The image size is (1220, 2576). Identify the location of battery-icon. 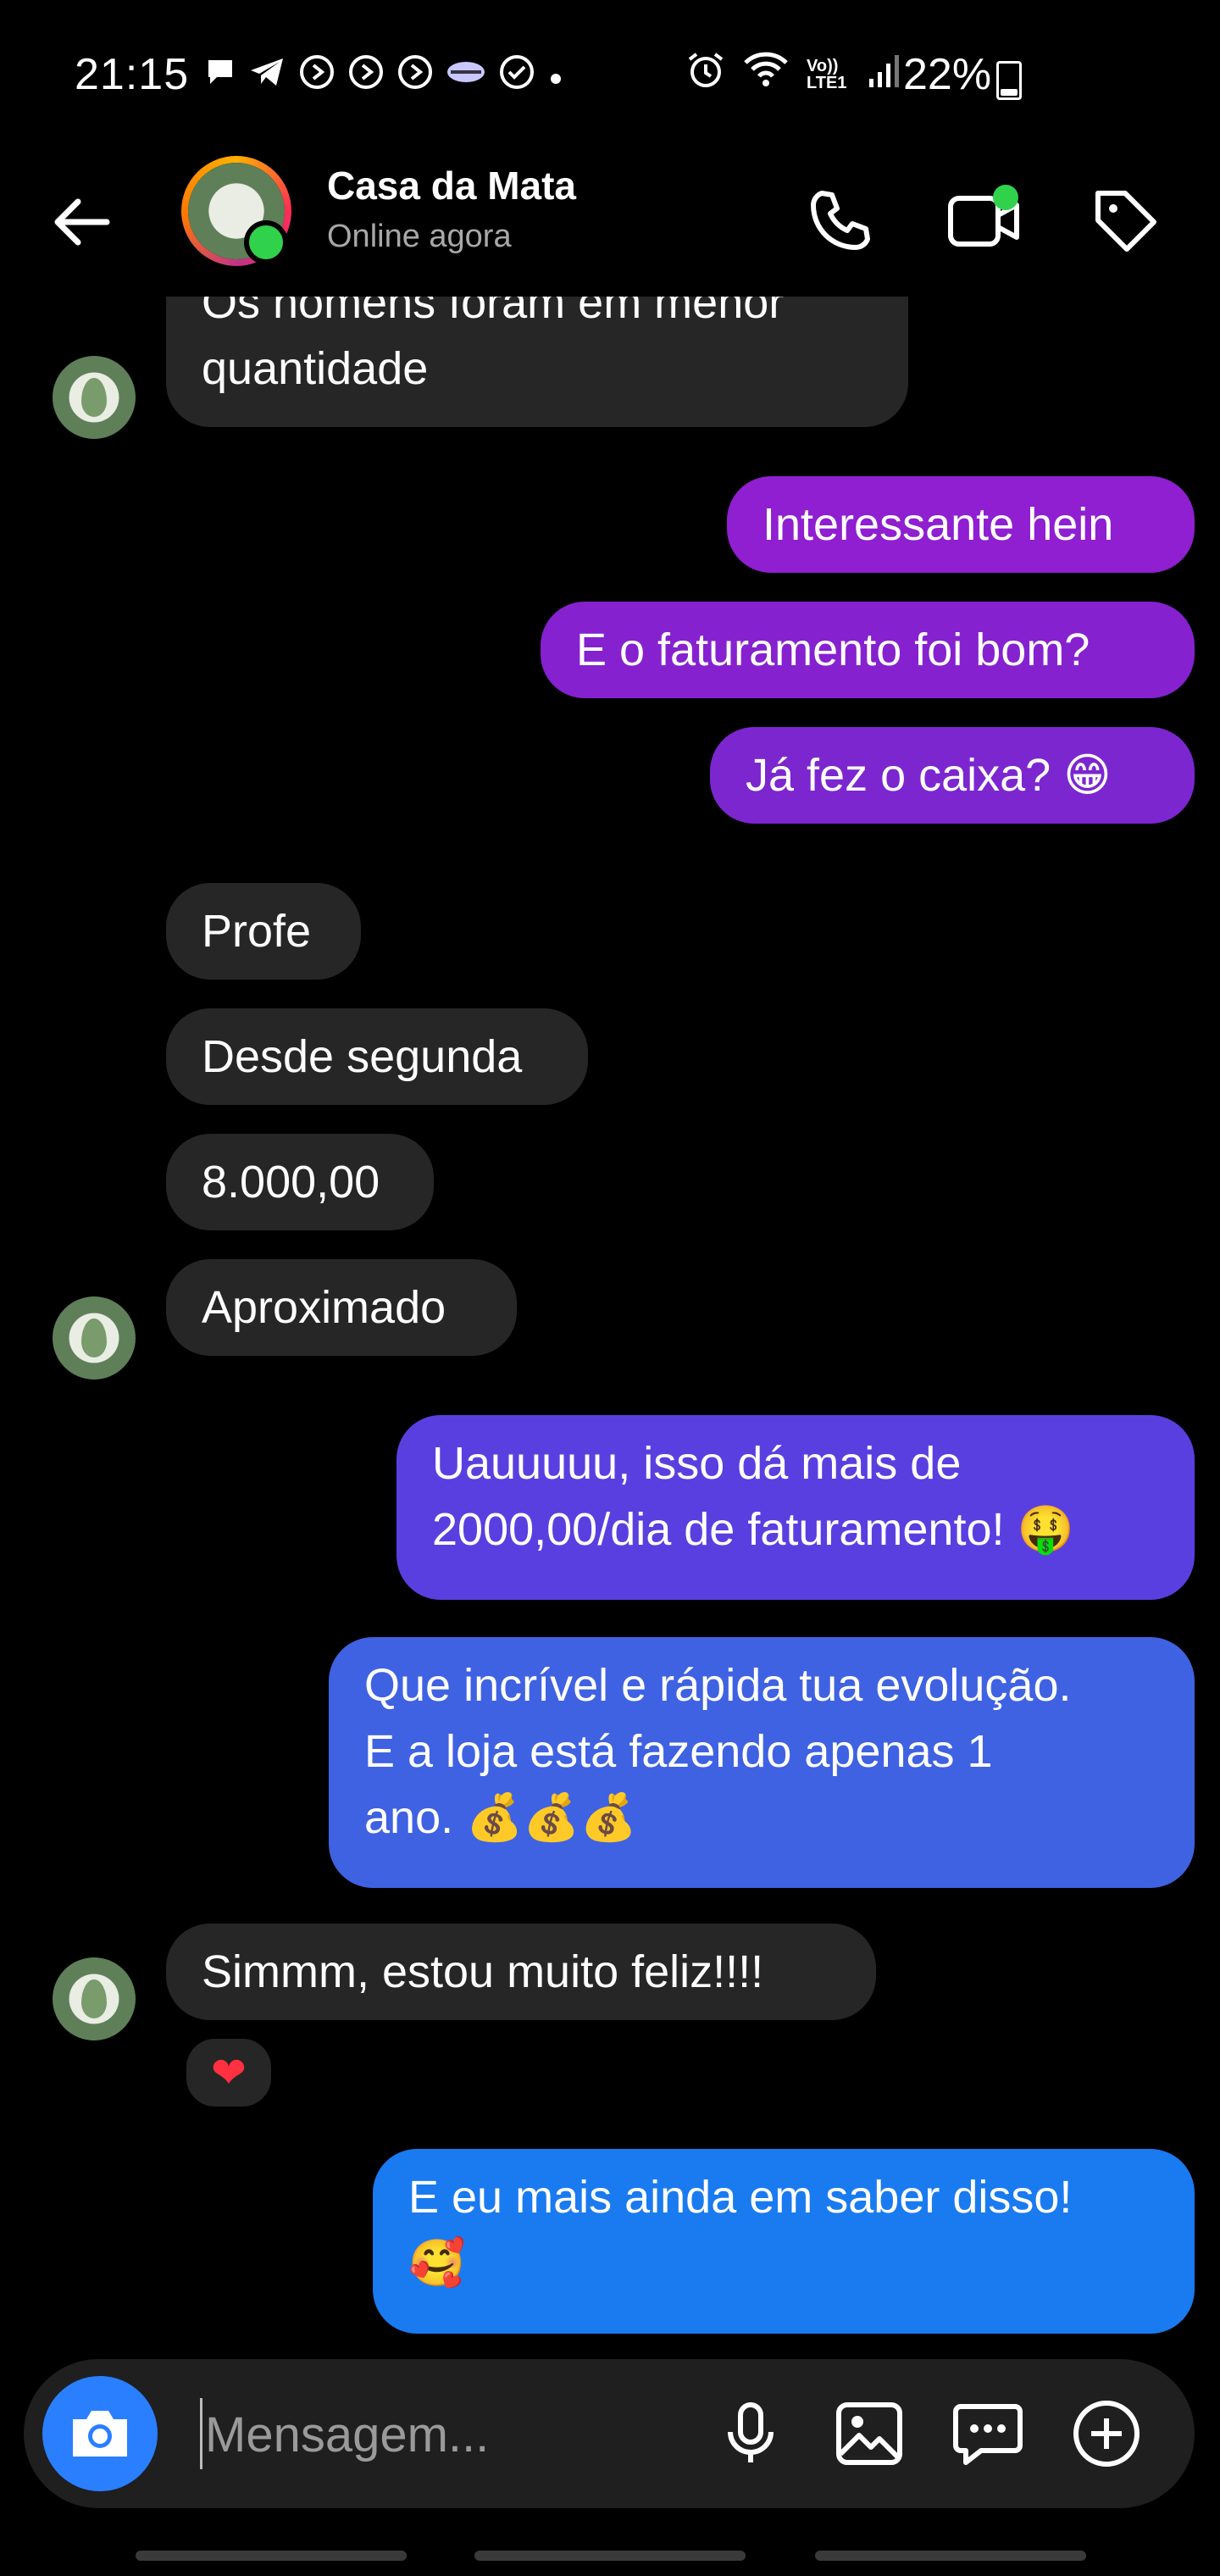
(1009, 80).